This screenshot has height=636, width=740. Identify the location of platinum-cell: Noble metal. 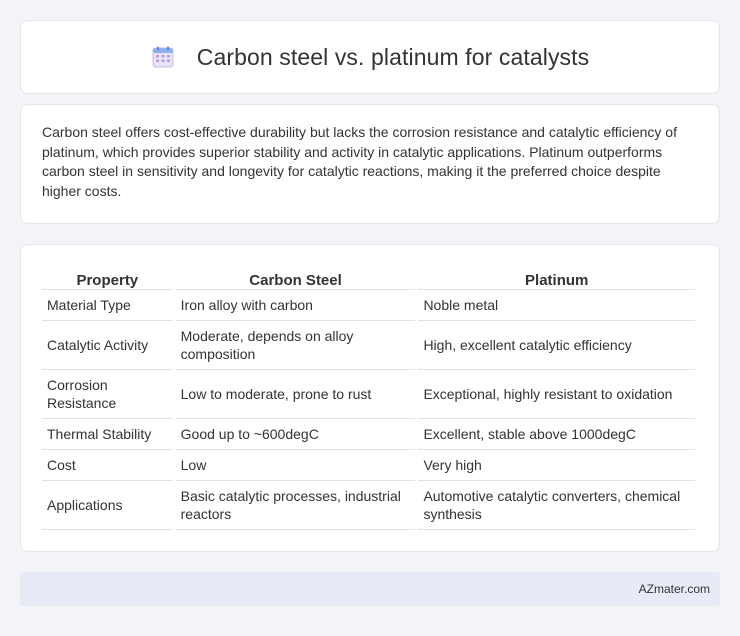
(556, 305).